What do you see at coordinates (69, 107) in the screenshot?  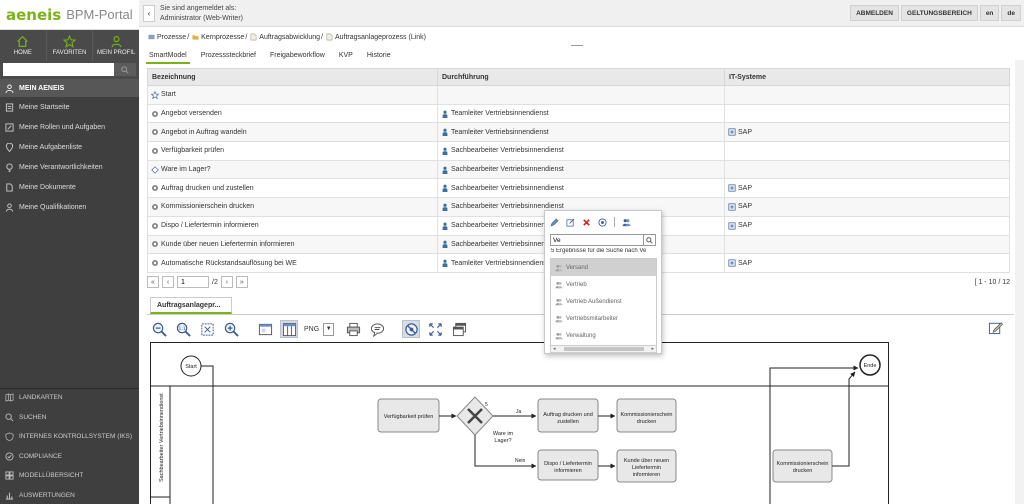 I see `sidebar-item-startseite: Meine Startseite` at bounding box center [69, 107].